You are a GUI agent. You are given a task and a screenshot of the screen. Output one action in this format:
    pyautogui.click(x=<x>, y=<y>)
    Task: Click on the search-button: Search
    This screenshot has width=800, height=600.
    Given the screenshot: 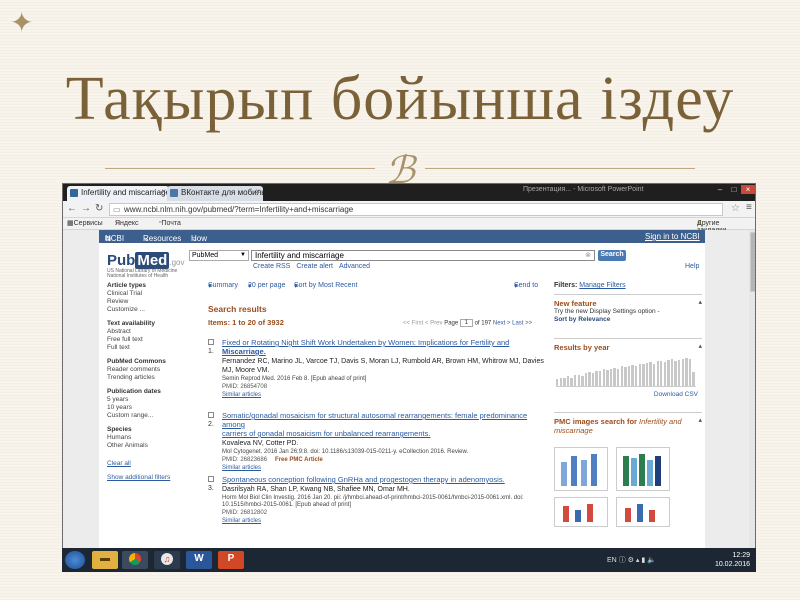 What is the action you would take?
    pyautogui.click(x=612, y=255)
    